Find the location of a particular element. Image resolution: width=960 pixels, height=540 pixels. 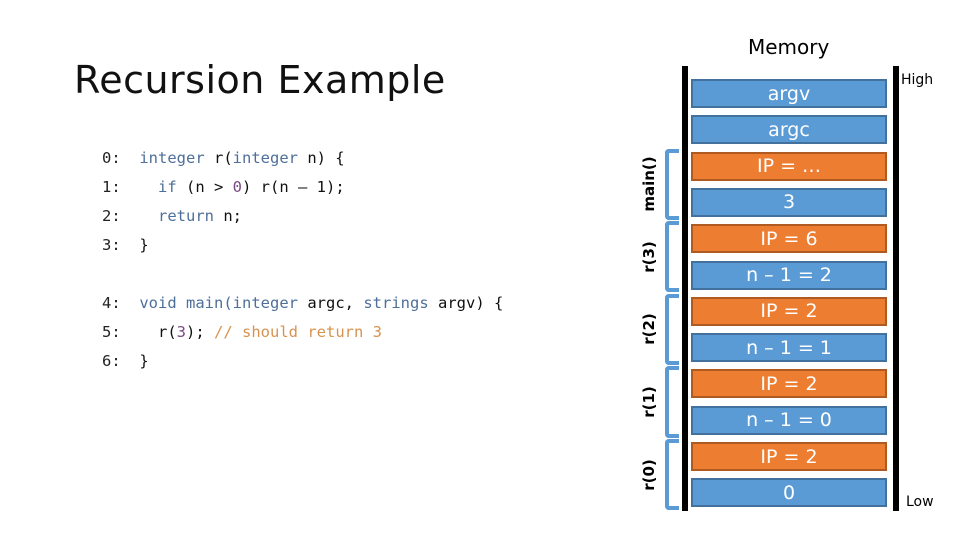

code-text: argv) { is located at coordinates (466, 303).